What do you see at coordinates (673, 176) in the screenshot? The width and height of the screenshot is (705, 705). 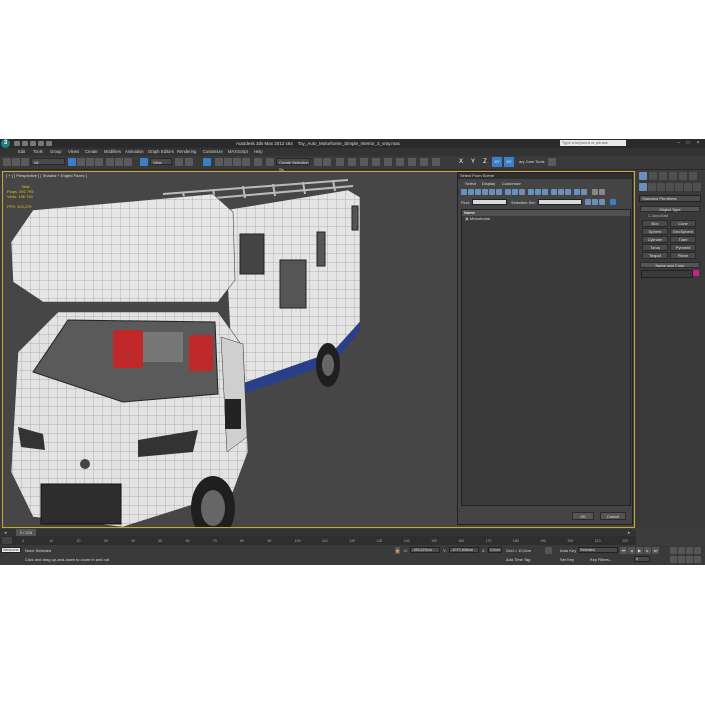 I see `motion-tab-icon` at bounding box center [673, 176].